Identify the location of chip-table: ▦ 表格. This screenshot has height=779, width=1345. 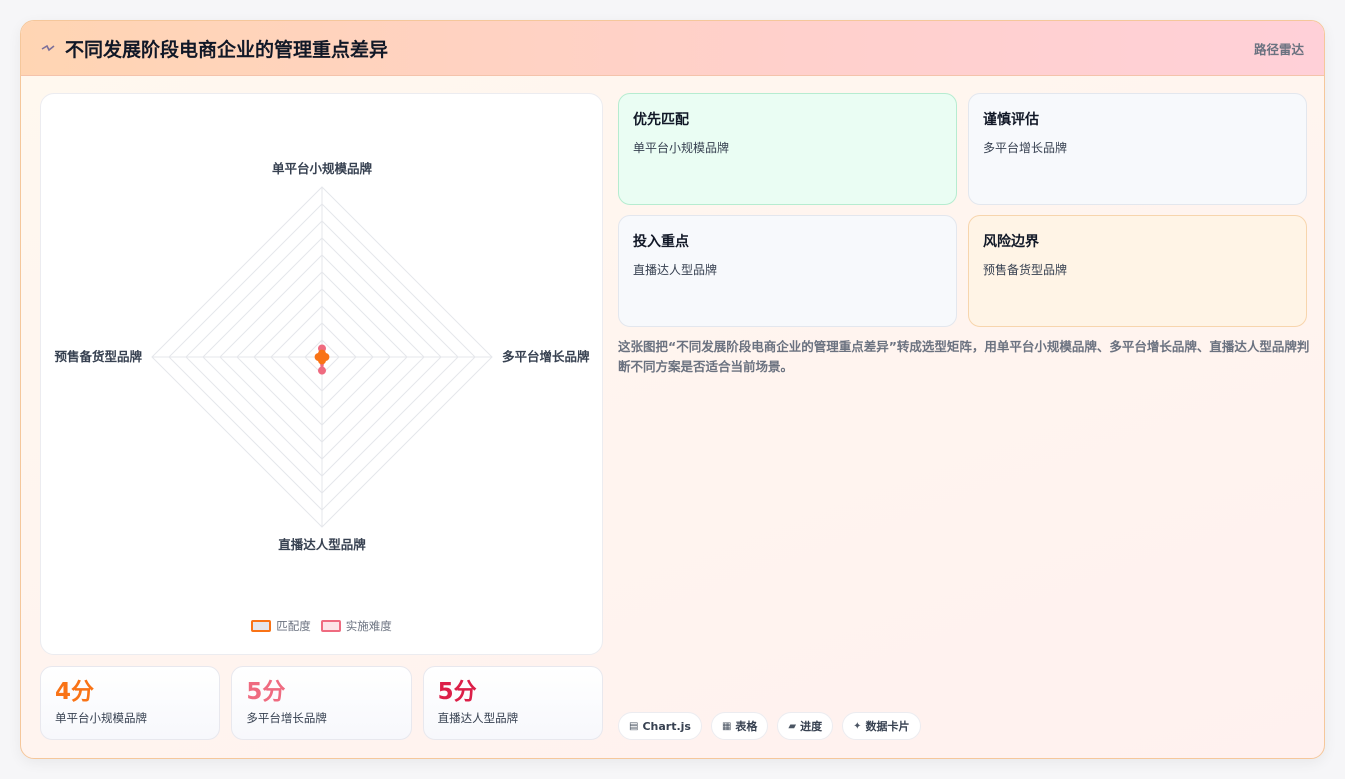
(739, 726).